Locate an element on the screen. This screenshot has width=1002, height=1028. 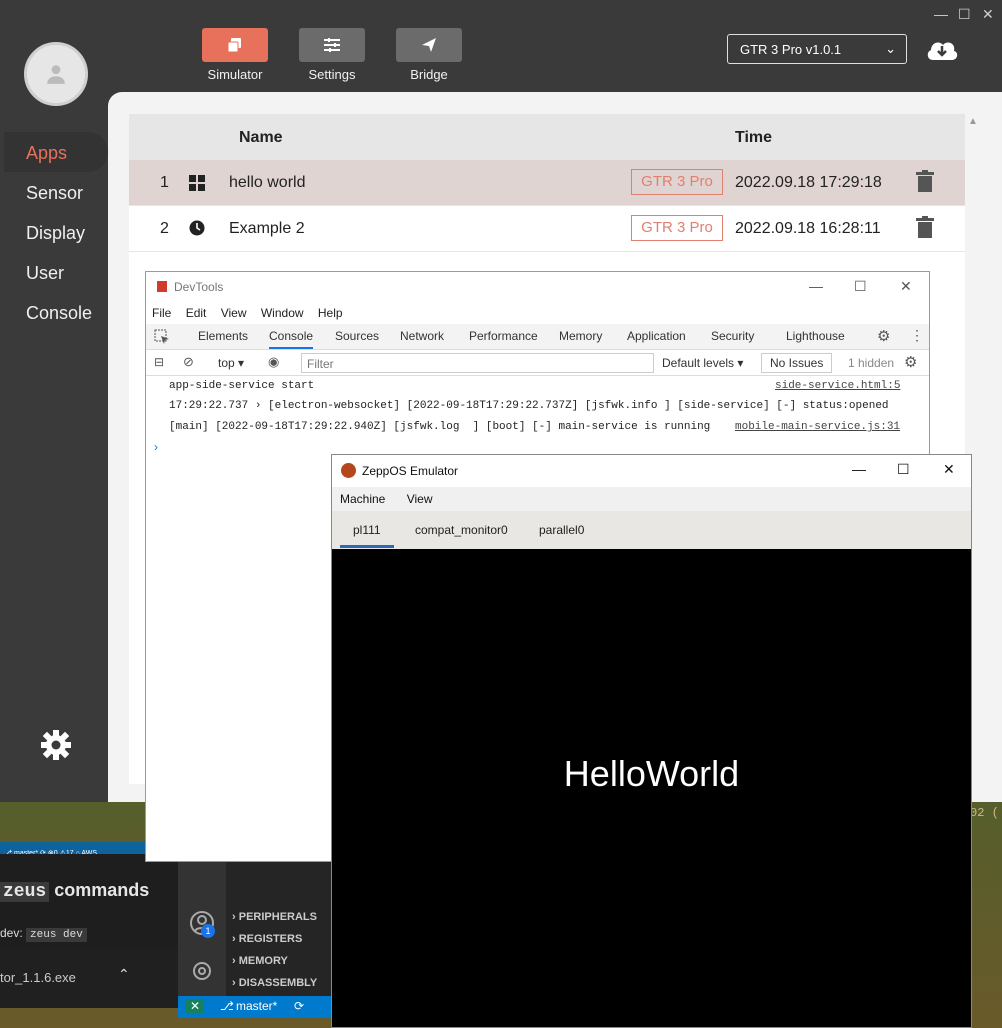
sidebar-item-sensor: Sensor is located at coordinates (54, 193).